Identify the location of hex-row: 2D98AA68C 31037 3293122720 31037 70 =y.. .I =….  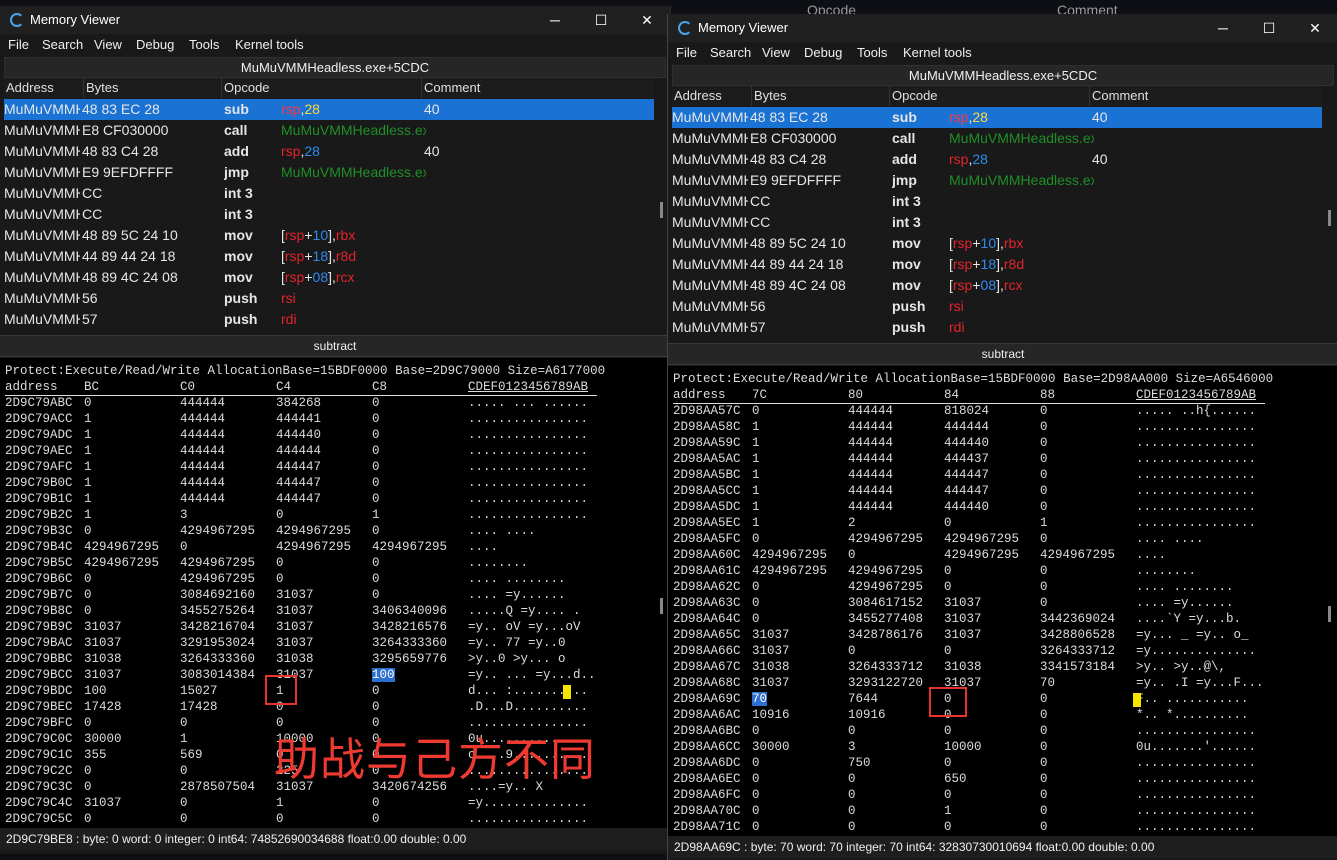
(983, 684).